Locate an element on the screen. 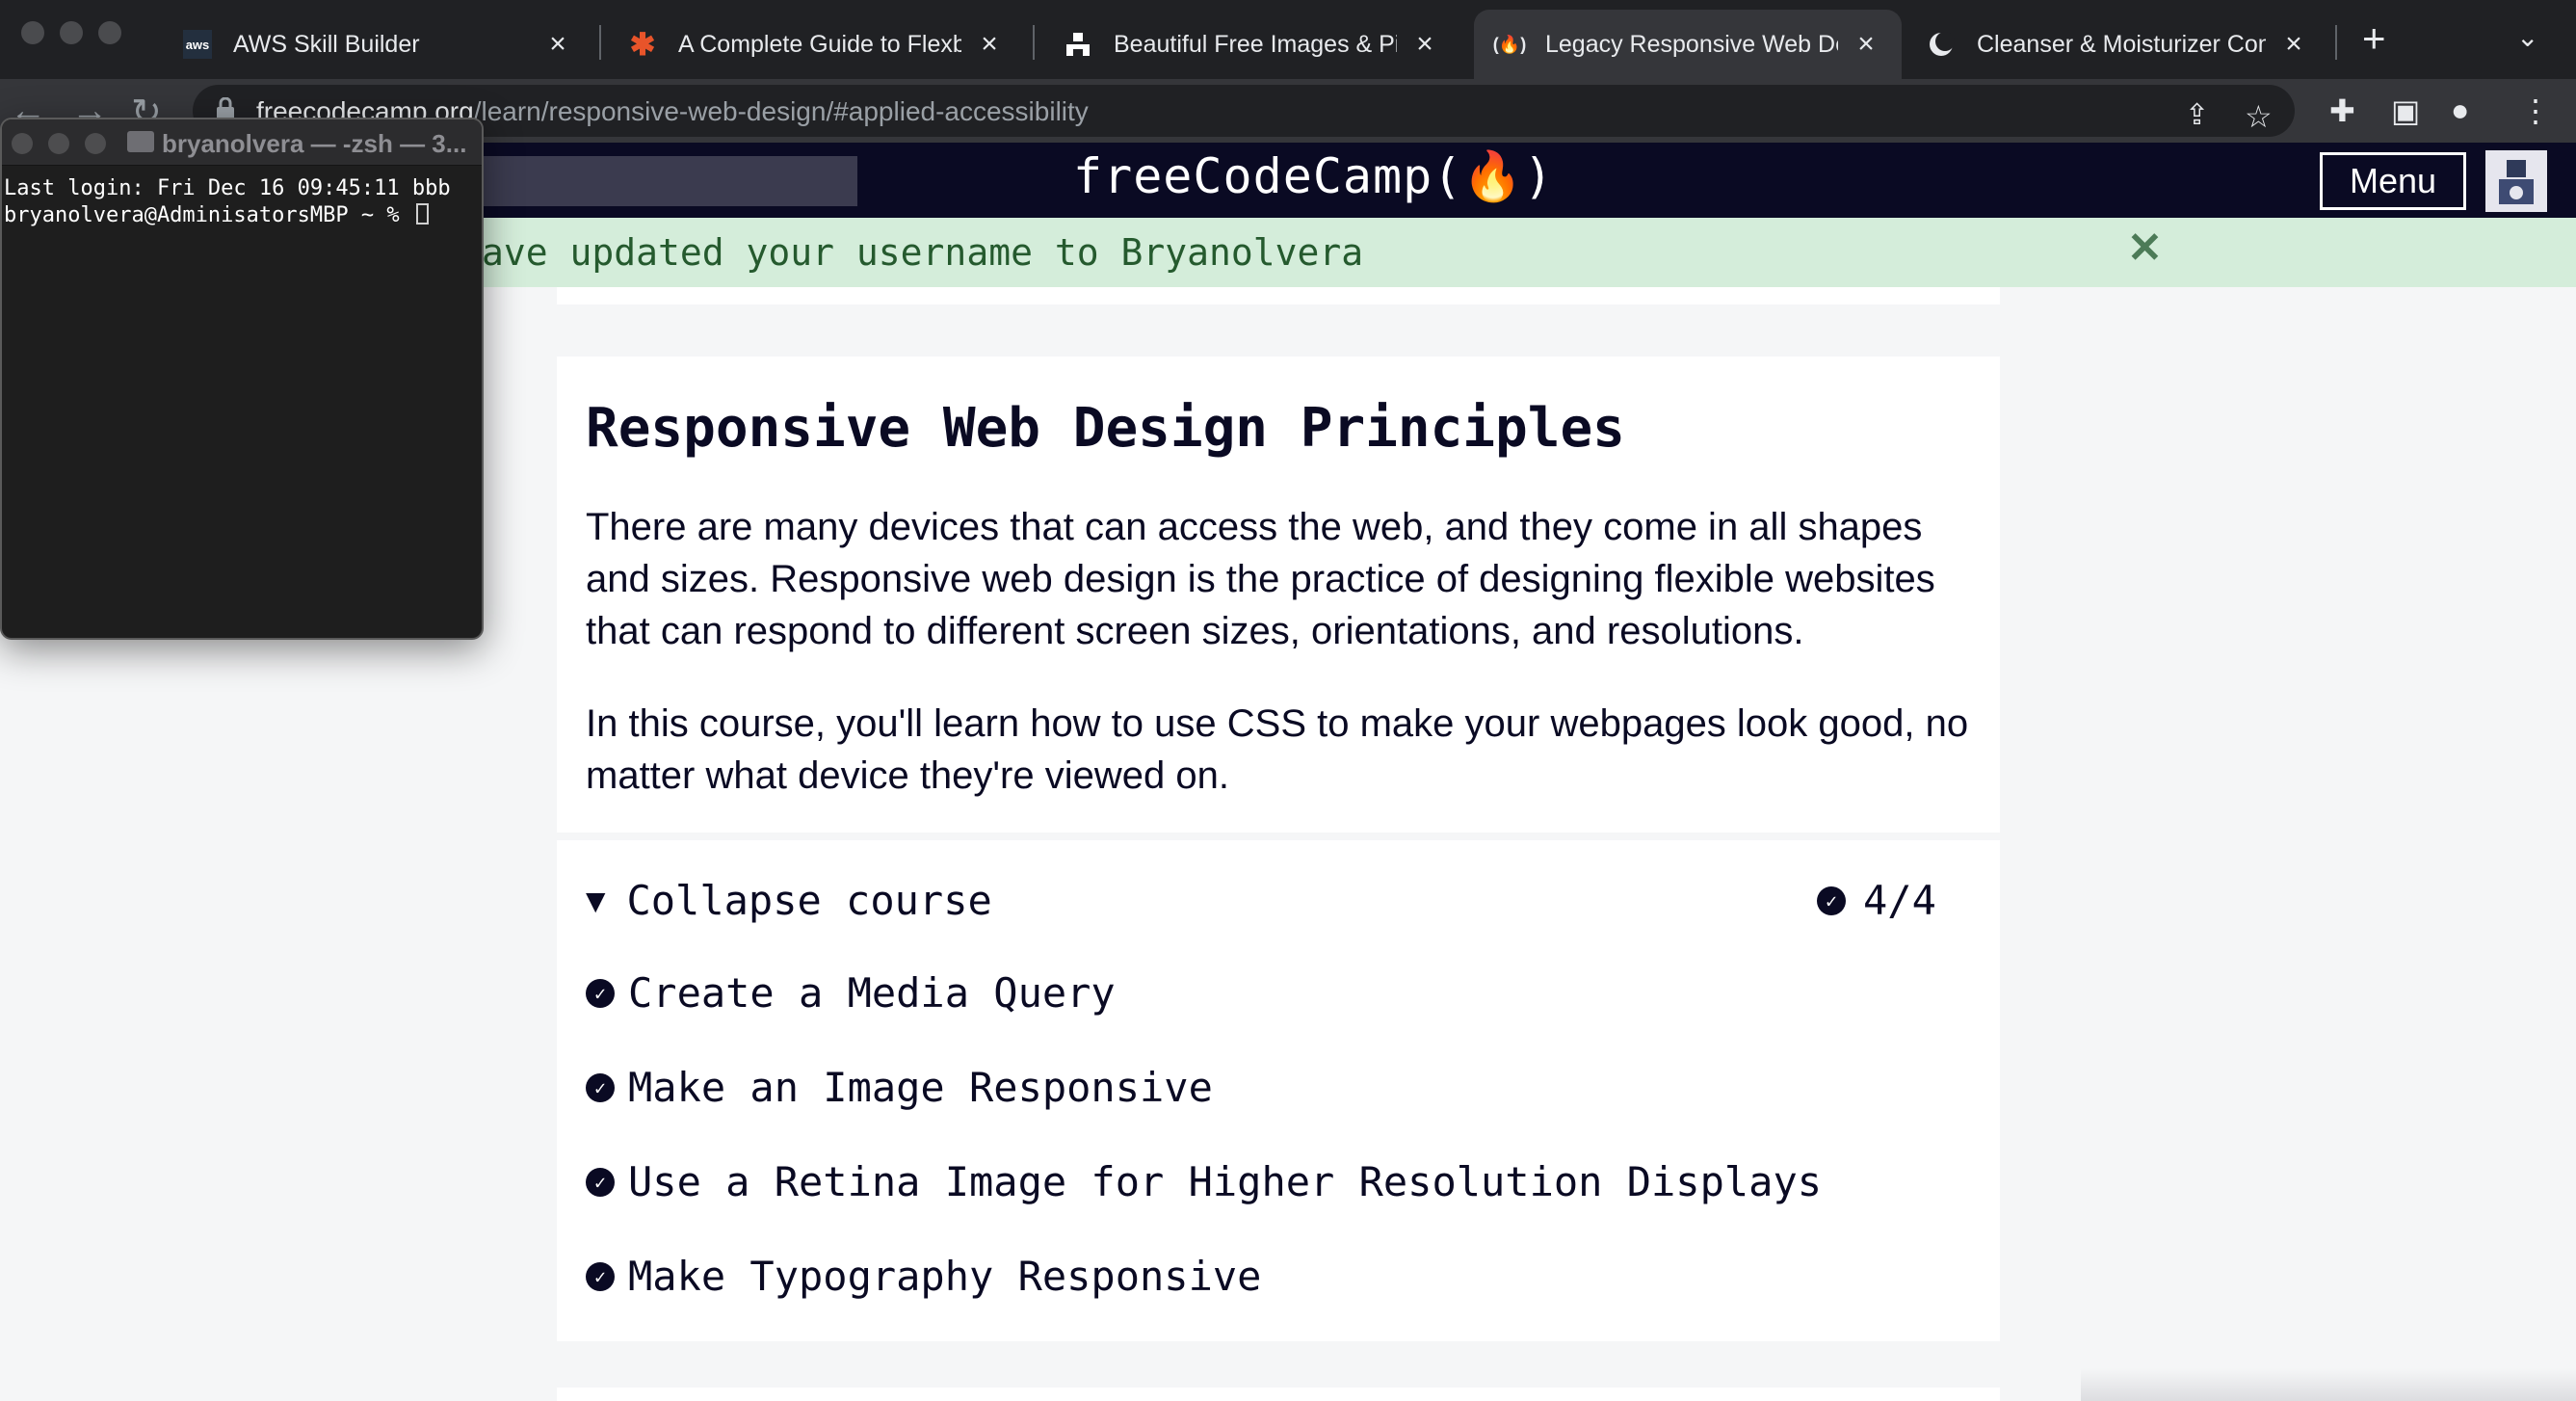 This screenshot has width=2576, height=1401. new-tab-button: + is located at coordinates (2374, 38).